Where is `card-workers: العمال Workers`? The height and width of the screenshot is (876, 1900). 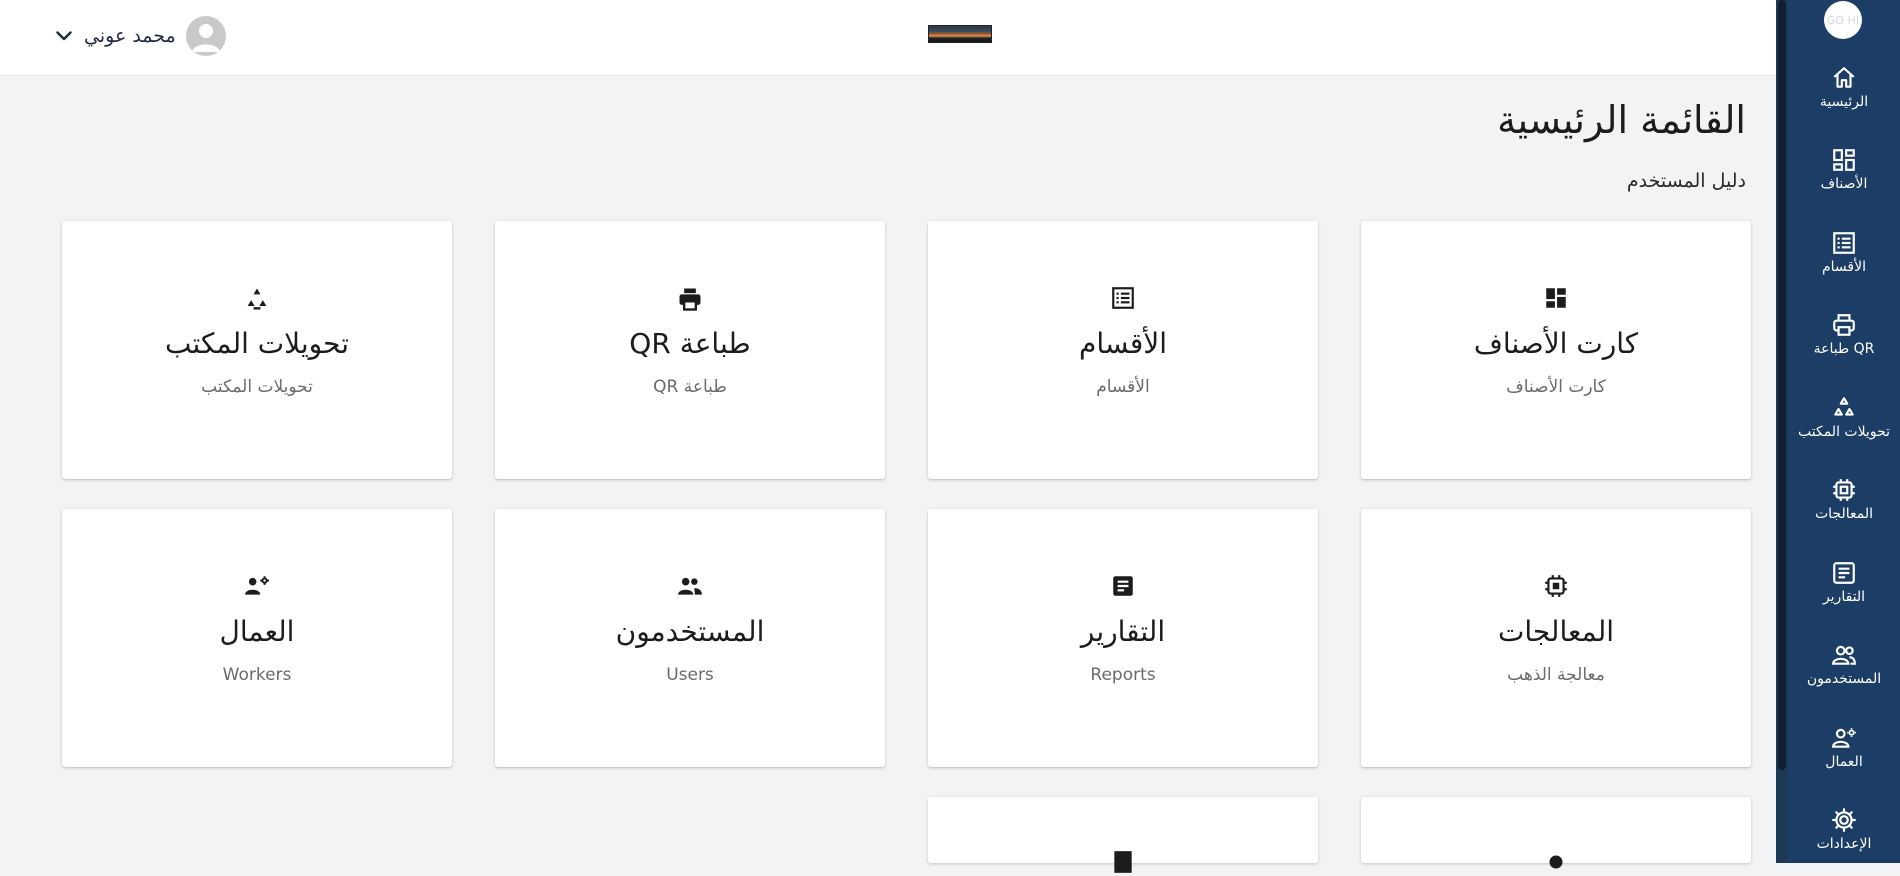 card-workers: العمال Workers is located at coordinates (257, 638).